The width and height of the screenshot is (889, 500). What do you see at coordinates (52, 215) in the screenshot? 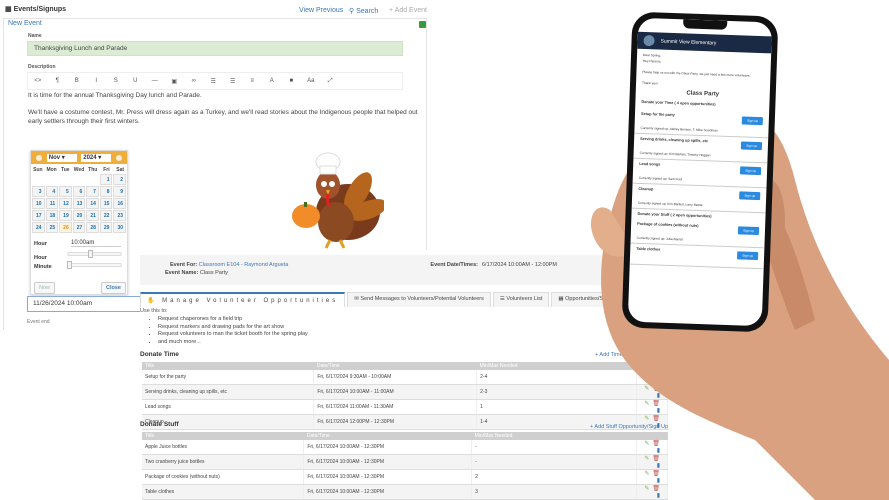
I see `calendar-day: 18` at bounding box center [52, 215].